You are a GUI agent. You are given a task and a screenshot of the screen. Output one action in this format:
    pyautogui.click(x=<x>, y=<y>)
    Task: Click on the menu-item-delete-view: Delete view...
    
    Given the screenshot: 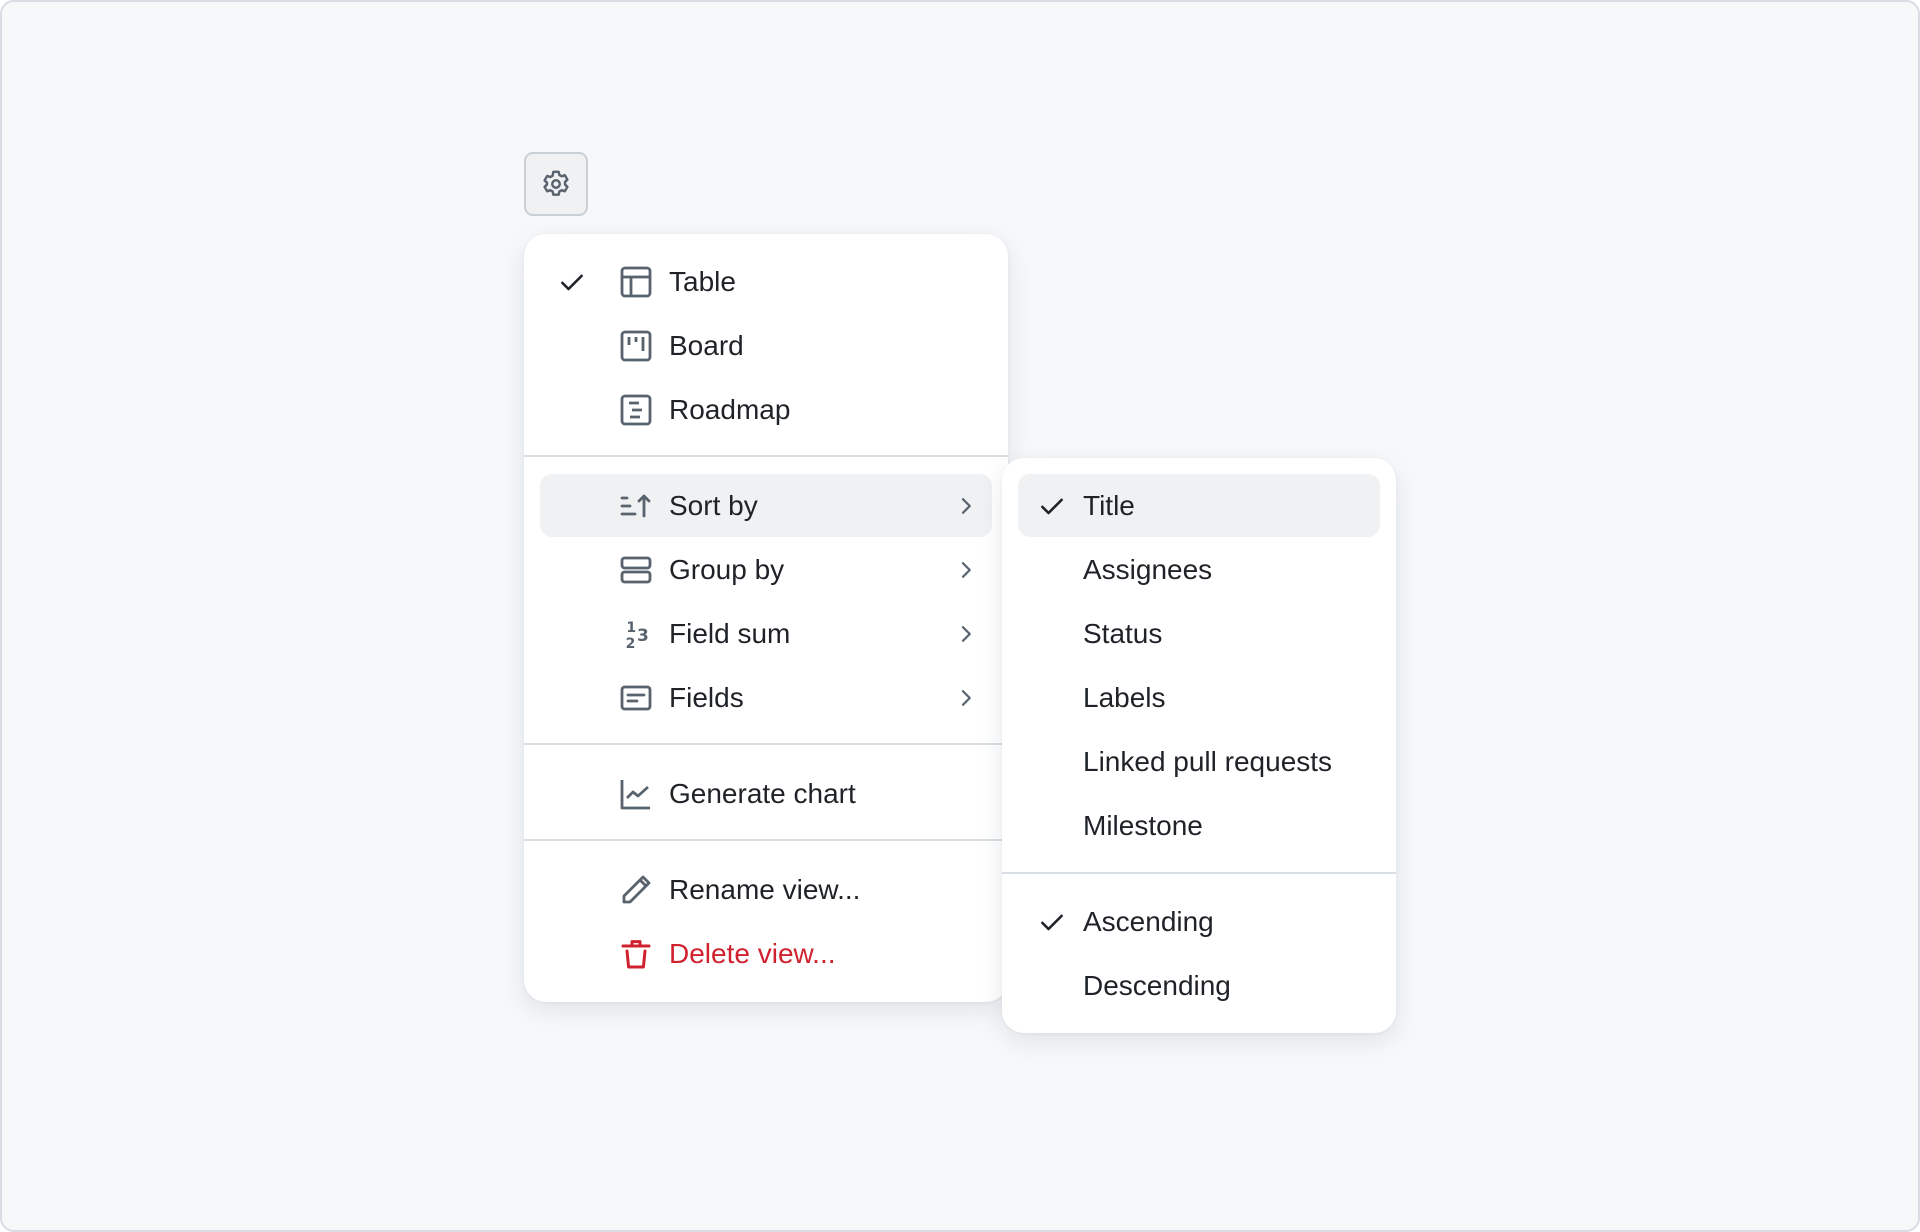 What is the action you would take?
    pyautogui.click(x=766, y=953)
    